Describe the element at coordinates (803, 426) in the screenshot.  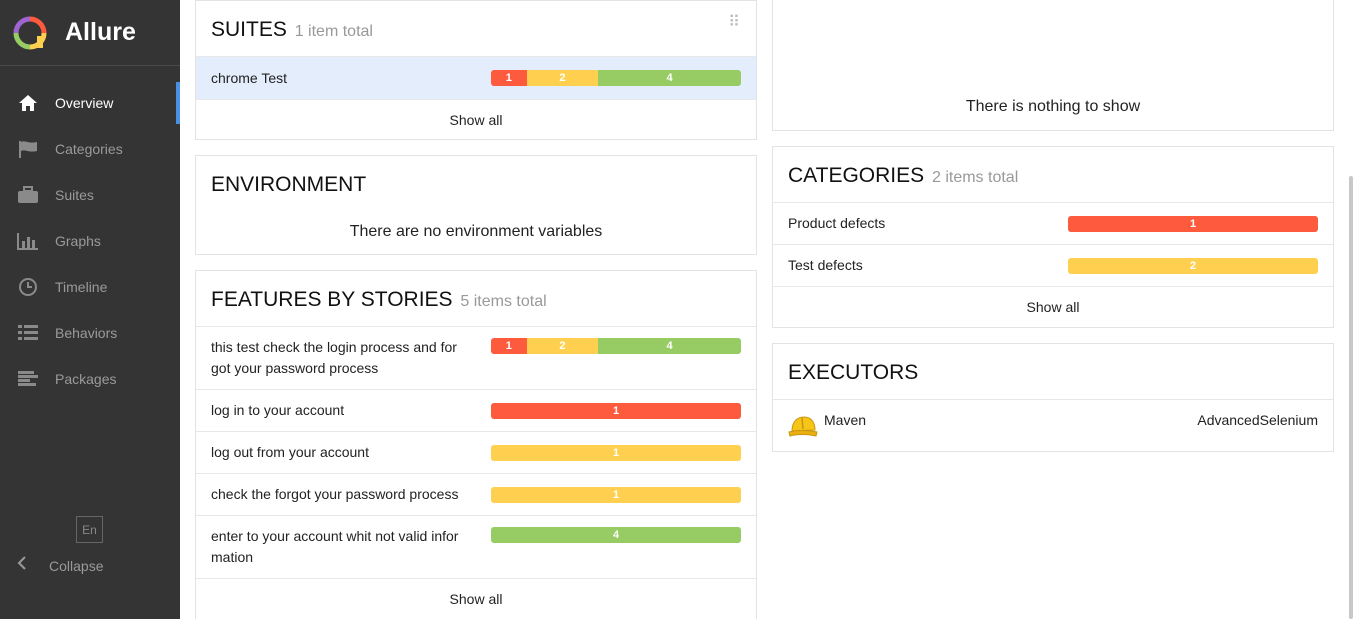
I see `hard-hat-icon` at that location.